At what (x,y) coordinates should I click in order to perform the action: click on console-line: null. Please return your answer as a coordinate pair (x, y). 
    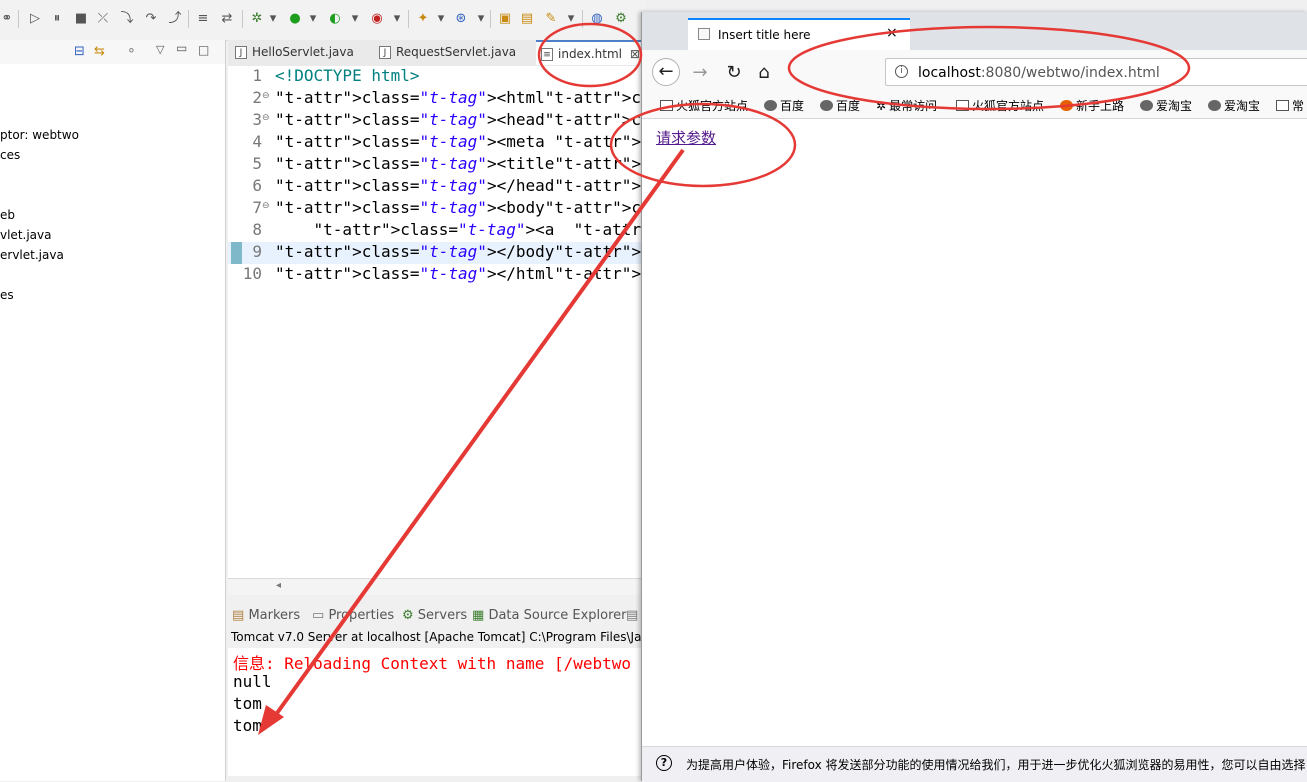
    Looking at the image, I should click on (252, 681).